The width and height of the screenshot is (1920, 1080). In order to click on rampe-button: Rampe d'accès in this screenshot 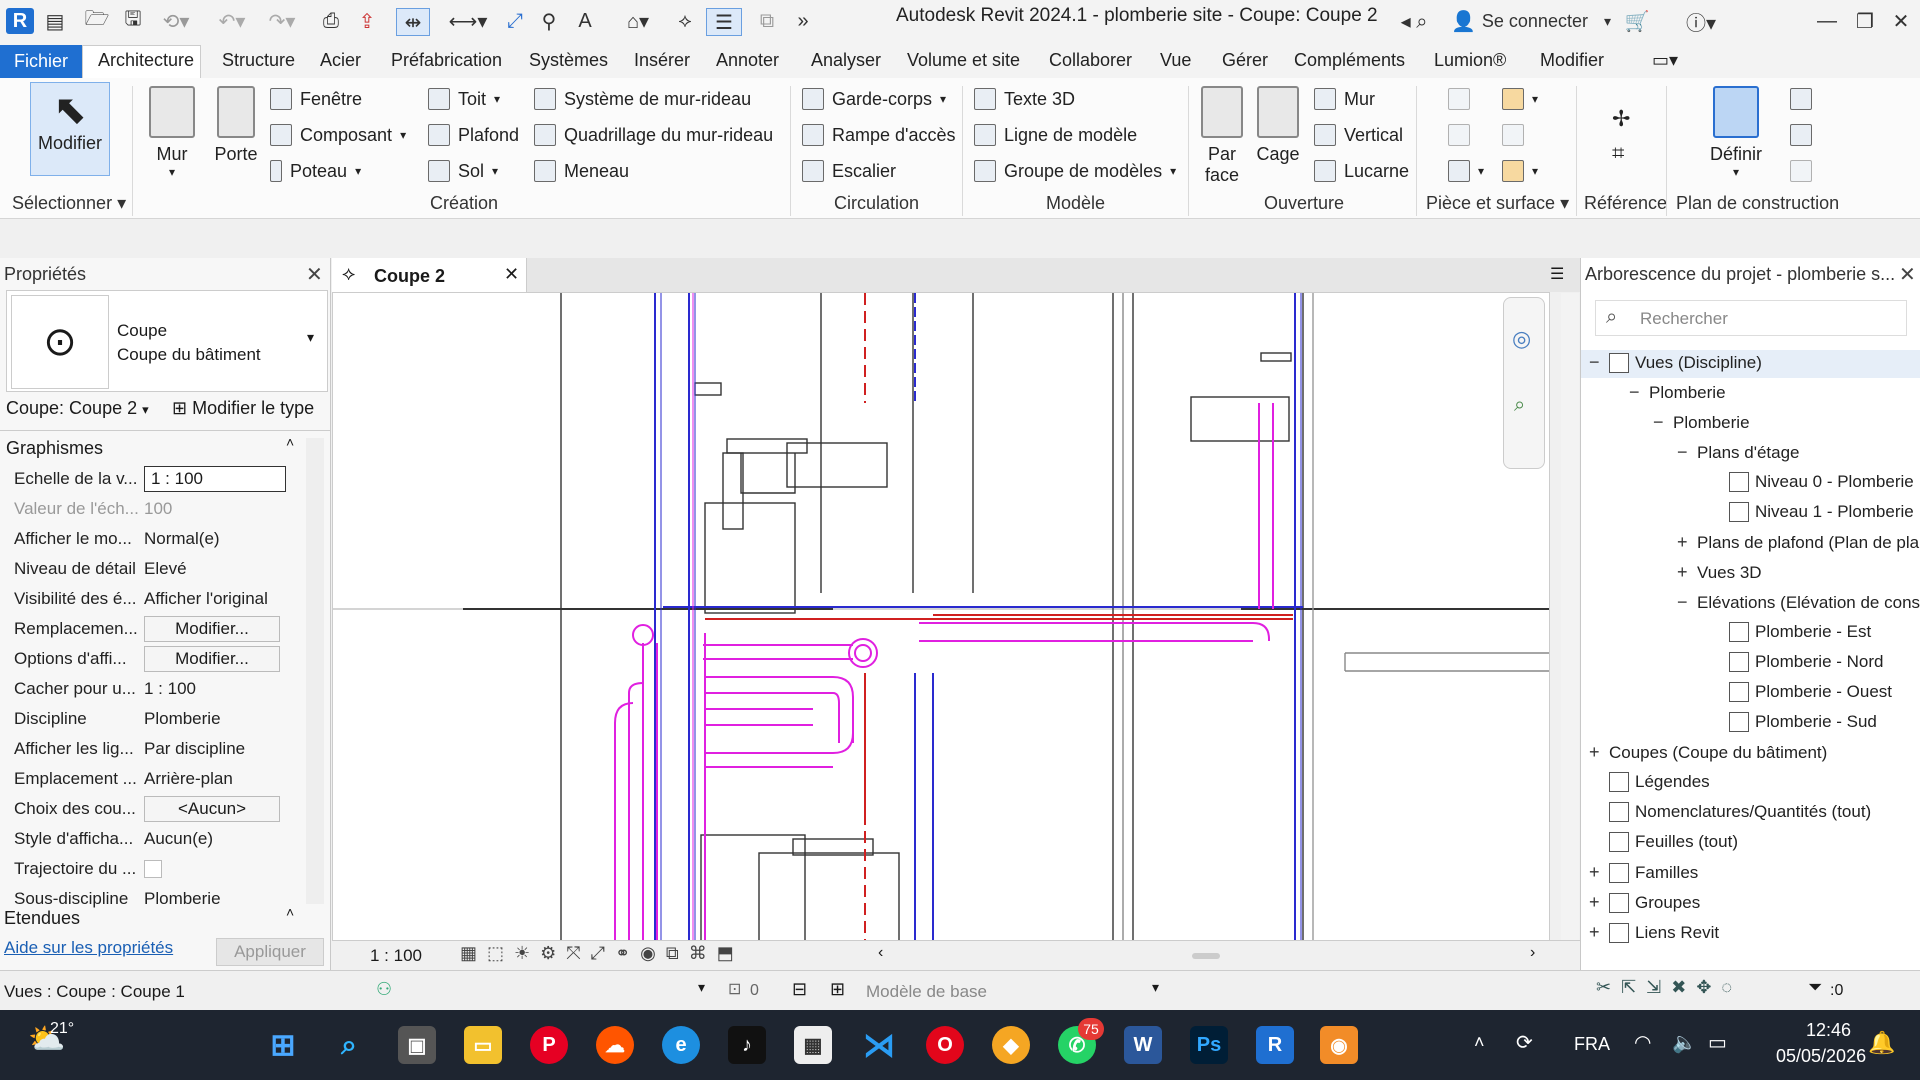, I will do `click(879, 135)`.